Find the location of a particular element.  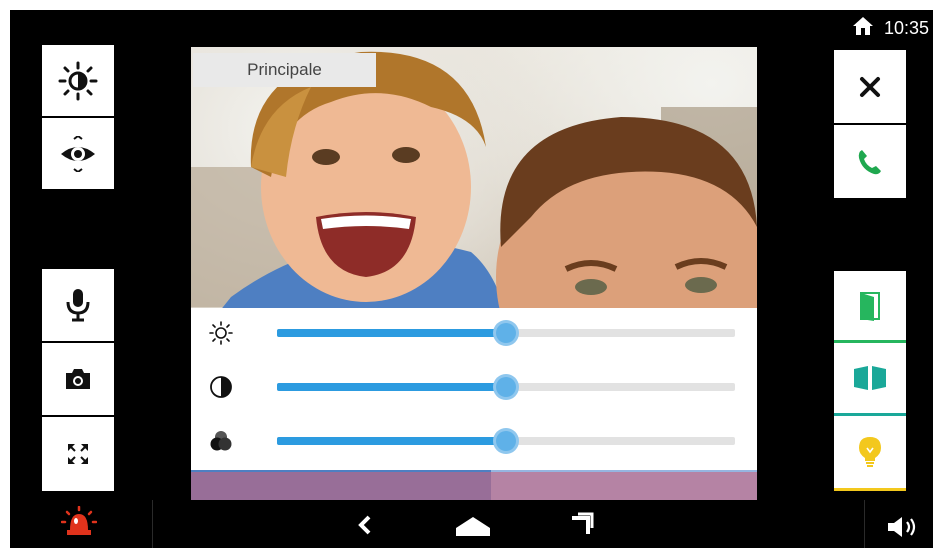

contrast-slider is located at coordinates (506, 387).